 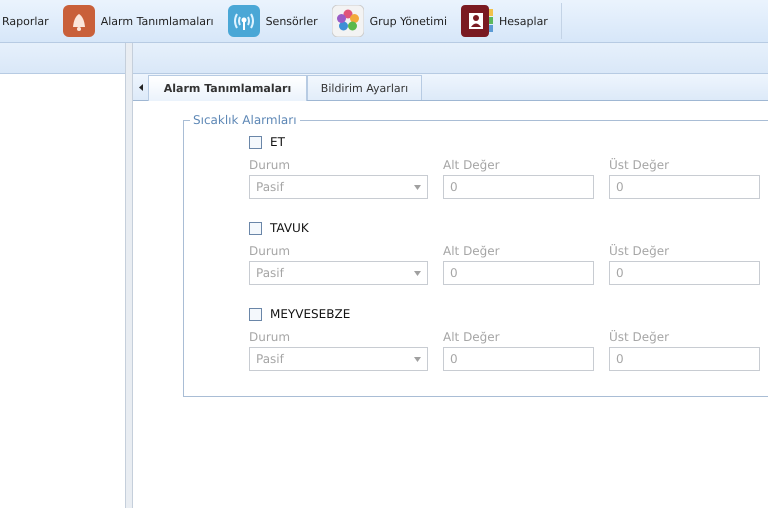 I want to click on toolbar-item: Alarm Tanımlamaları, so click(x=157, y=21).